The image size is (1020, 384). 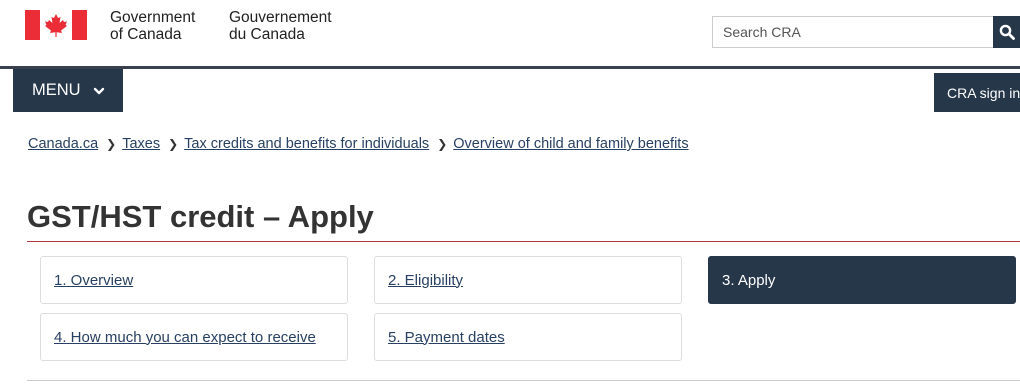 What do you see at coordinates (98, 90) in the screenshot?
I see `chevron-down-icon` at bounding box center [98, 90].